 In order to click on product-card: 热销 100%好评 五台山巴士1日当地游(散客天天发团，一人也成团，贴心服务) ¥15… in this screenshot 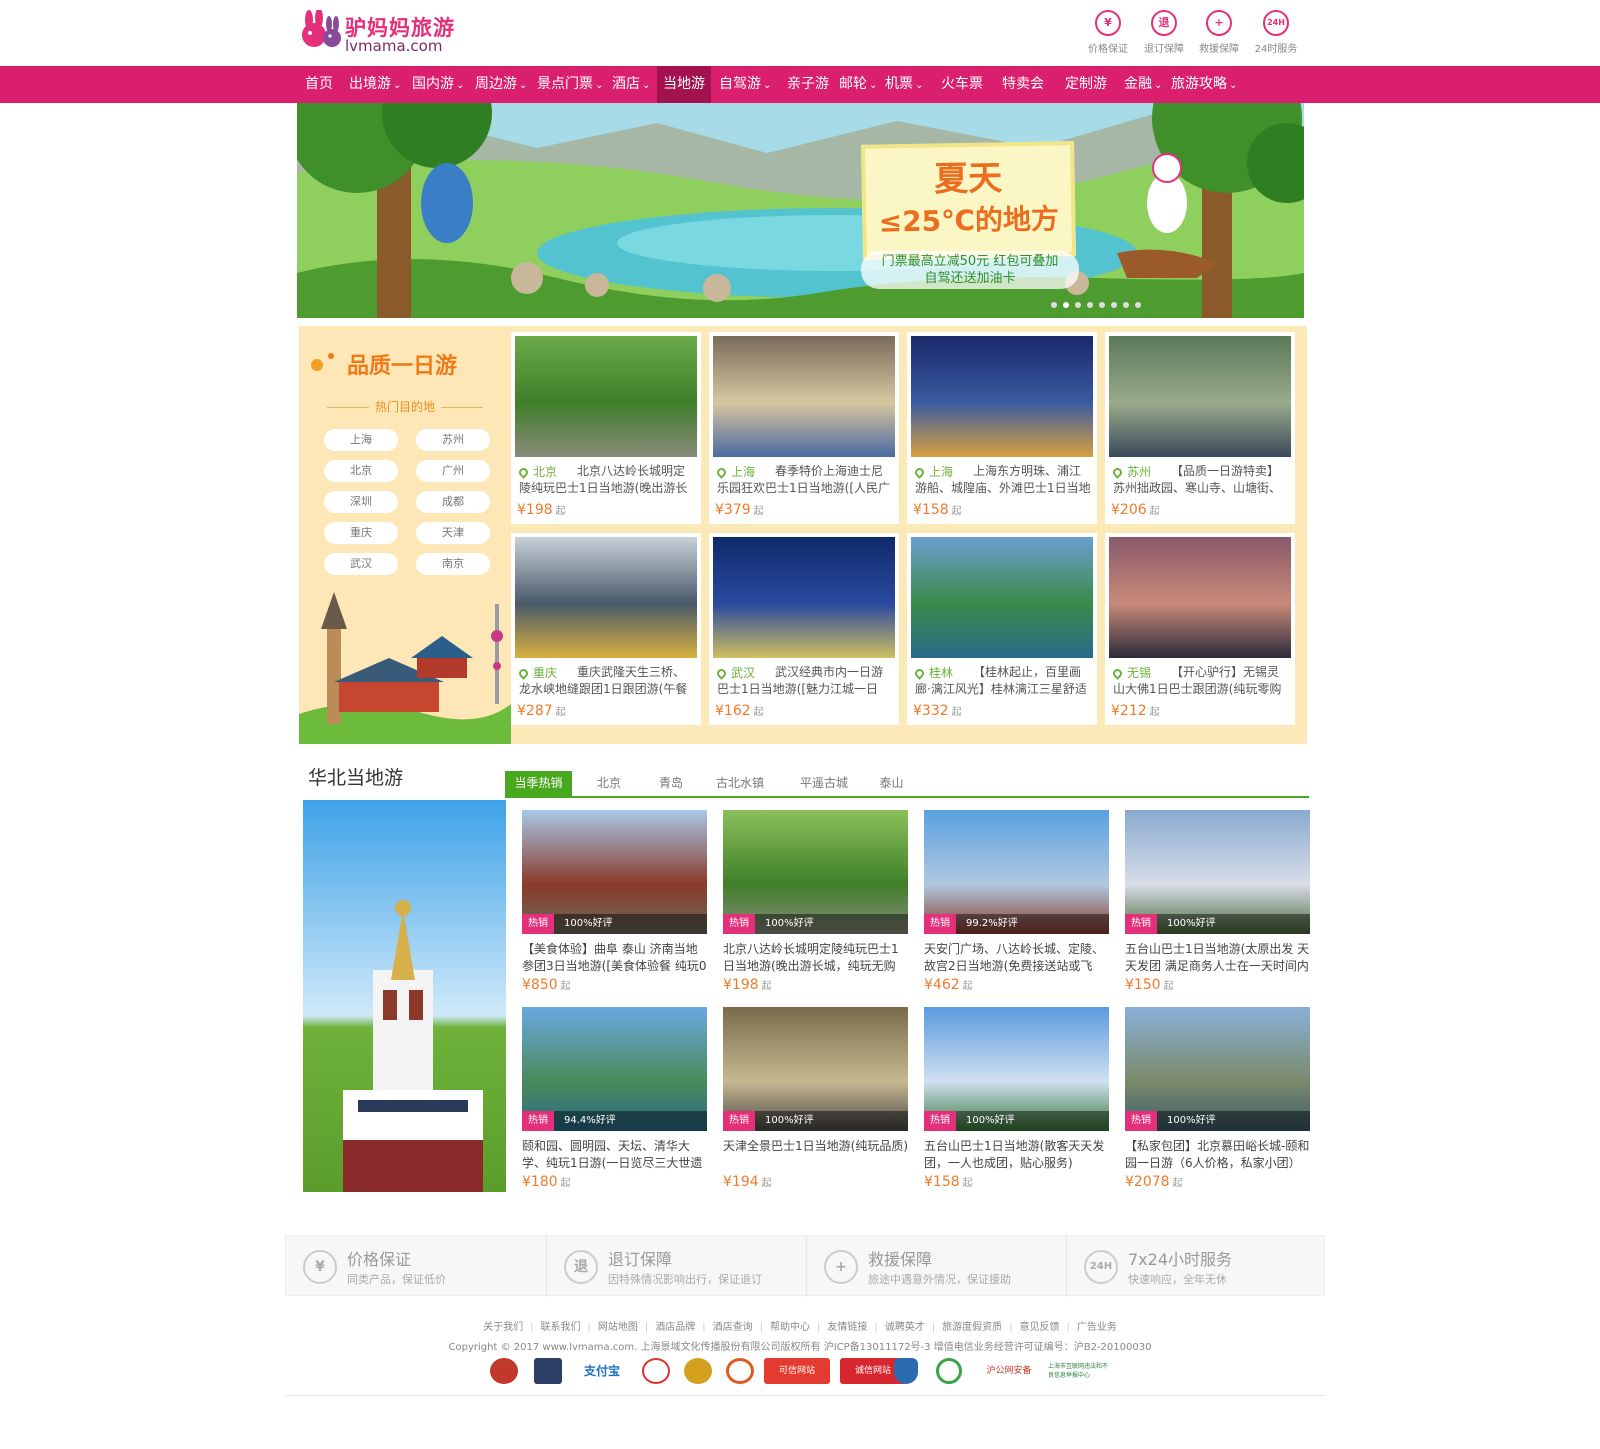, I will do `click(1016, 1098)`.